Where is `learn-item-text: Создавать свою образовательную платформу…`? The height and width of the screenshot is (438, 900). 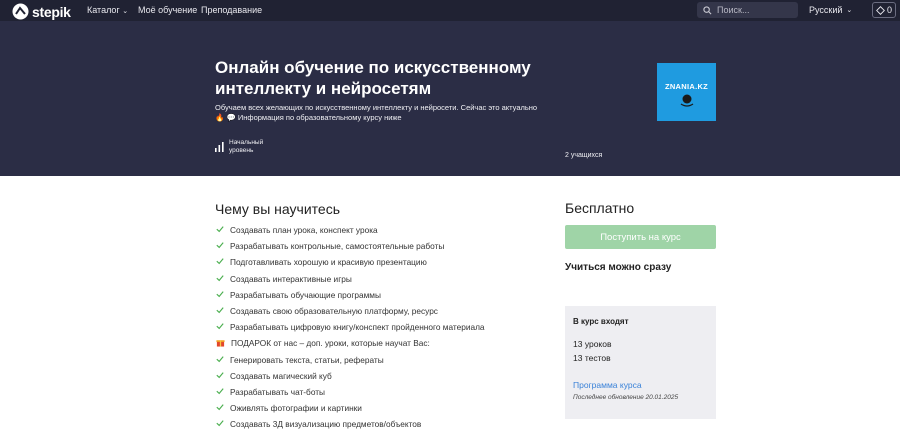
learn-item-text: Создавать свою образовательную платформу… is located at coordinates (334, 311).